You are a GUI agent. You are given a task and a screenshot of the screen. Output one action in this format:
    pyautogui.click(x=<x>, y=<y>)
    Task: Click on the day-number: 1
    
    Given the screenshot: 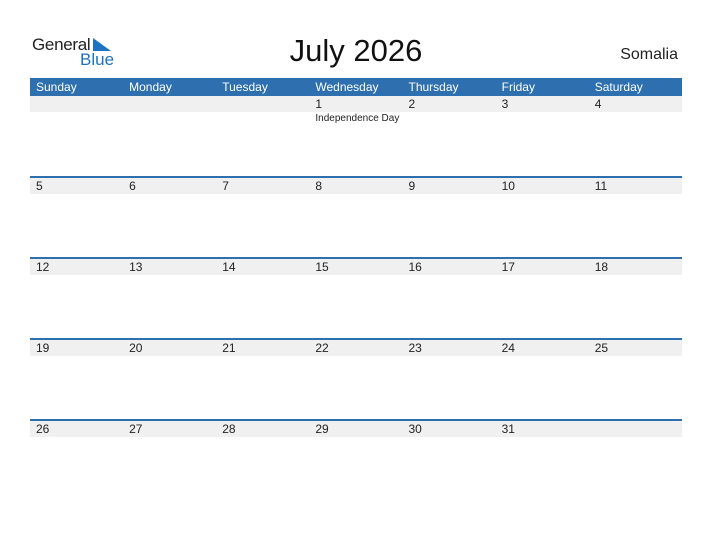 What is the action you would take?
    pyautogui.click(x=319, y=104)
    